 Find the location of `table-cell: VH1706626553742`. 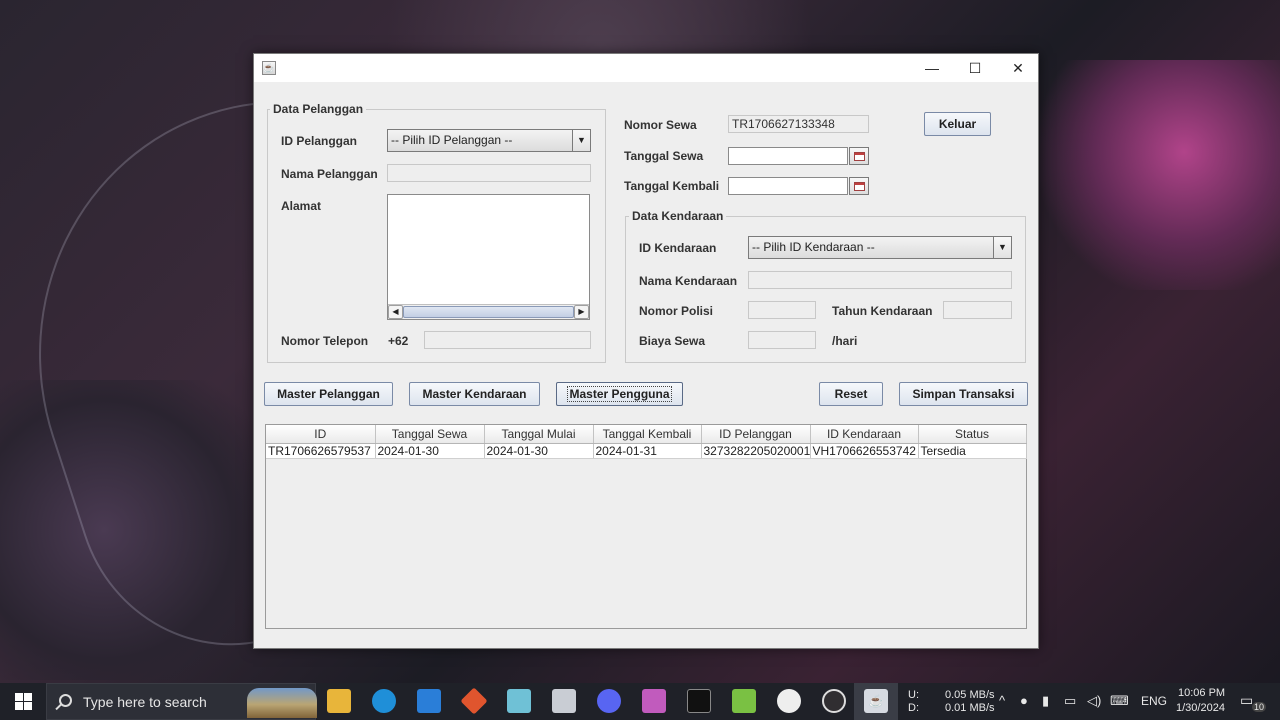

table-cell: VH1706626553742 is located at coordinates (864, 451).